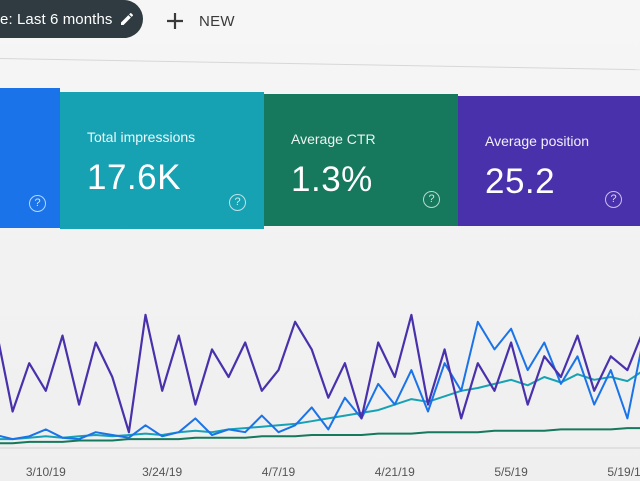 This screenshot has width=640, height=481. I want to click on metric-card-total-impressions: Total impressions 17.6K ?, so click(162, 160).